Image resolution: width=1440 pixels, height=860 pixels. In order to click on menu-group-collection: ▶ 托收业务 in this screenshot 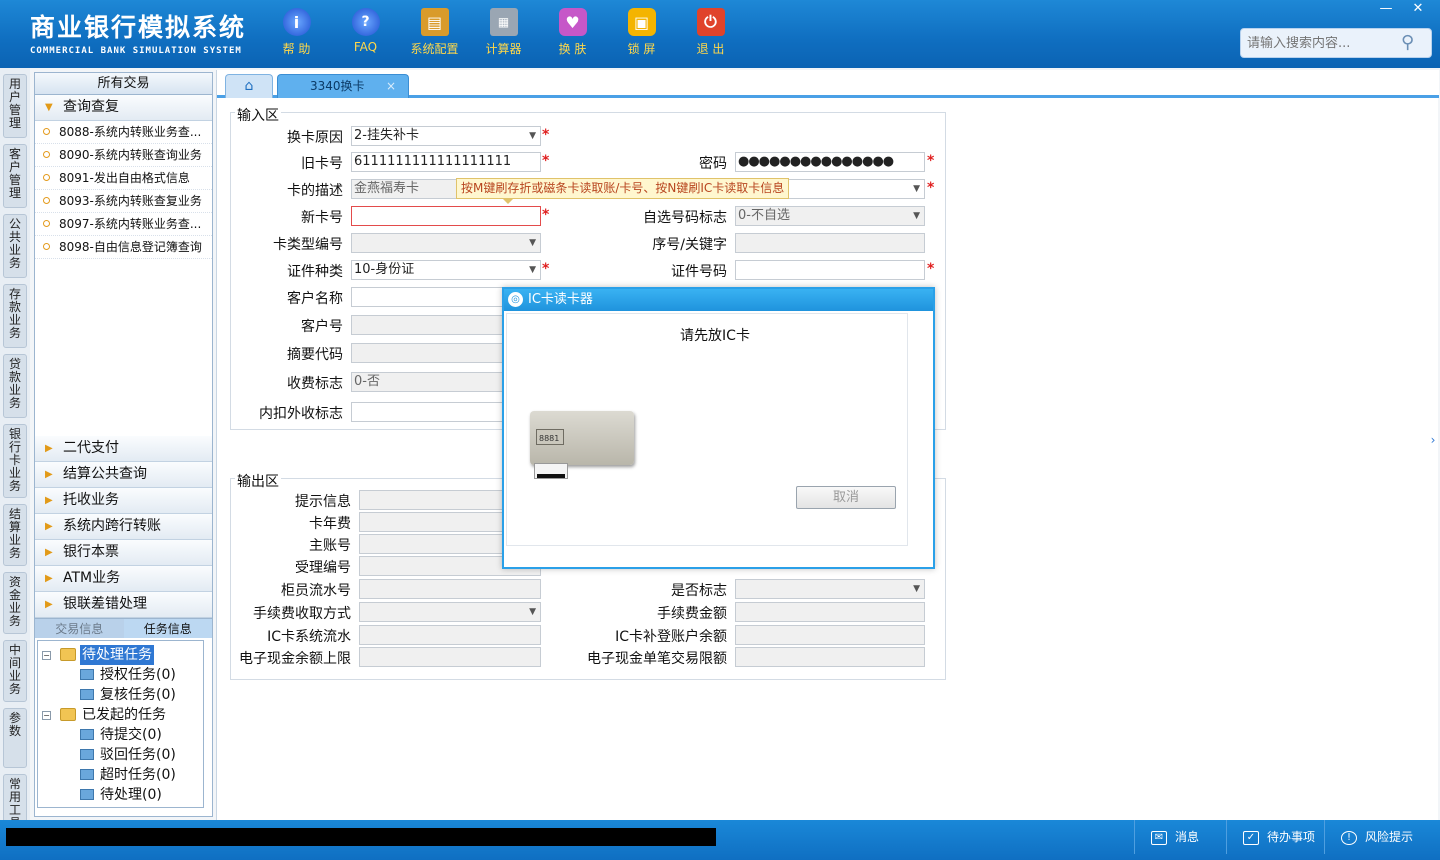, I will do `click(123, 501)`.